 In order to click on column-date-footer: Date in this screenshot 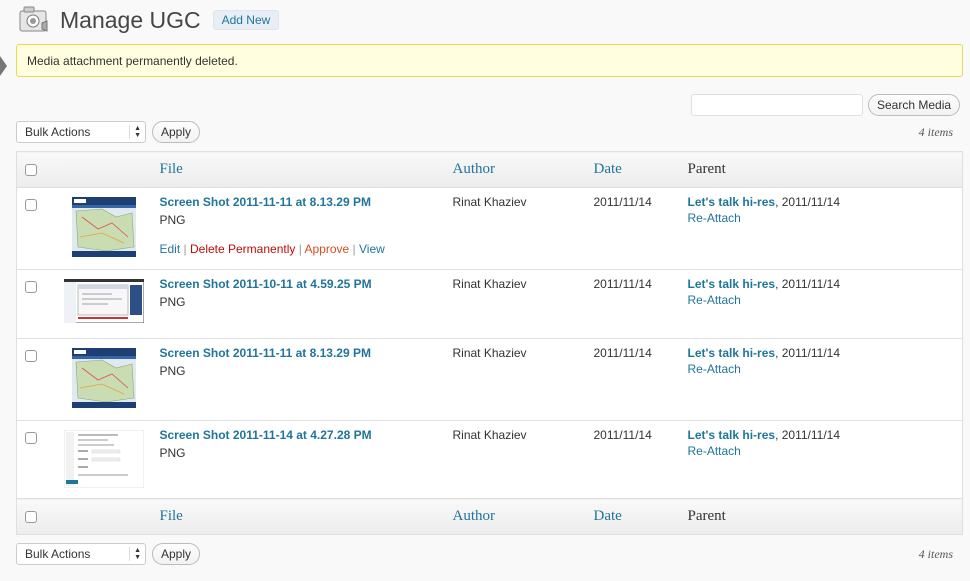, I will do `click(632, 516)`.